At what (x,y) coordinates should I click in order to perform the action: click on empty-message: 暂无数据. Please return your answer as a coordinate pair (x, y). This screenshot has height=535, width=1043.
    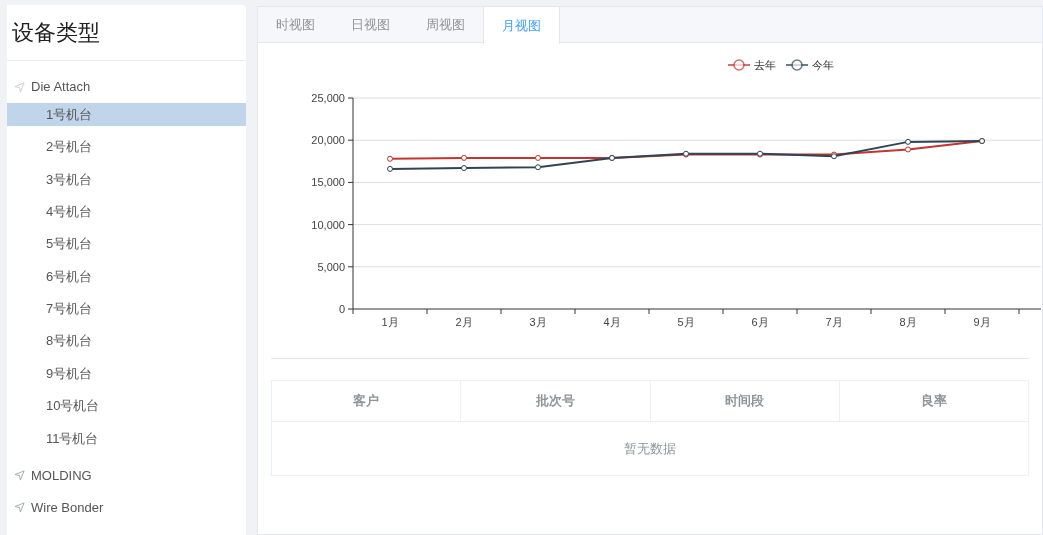
    Looking at the image, I should click on (650, 448).